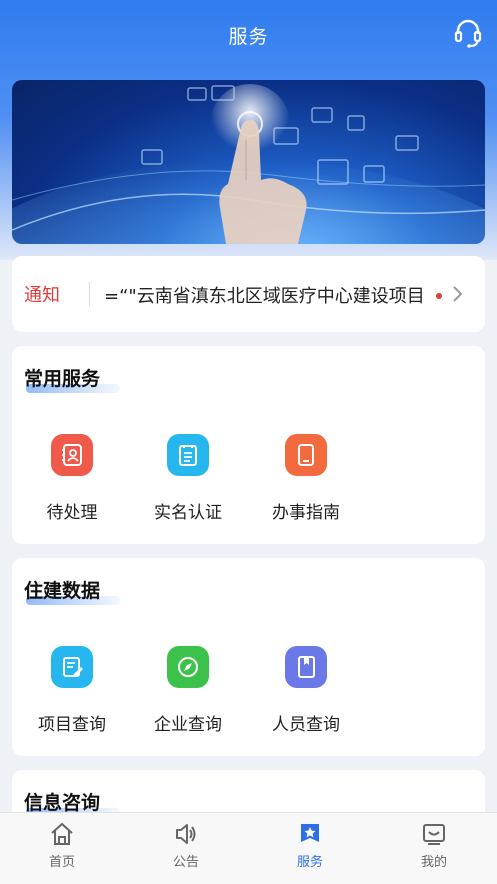 This screenshot has height=884, width=497. What do you see at coordinates (306, 690) in the screenshot?
I see `service-person-query: 人员查询` at bounding box center [306, 690].